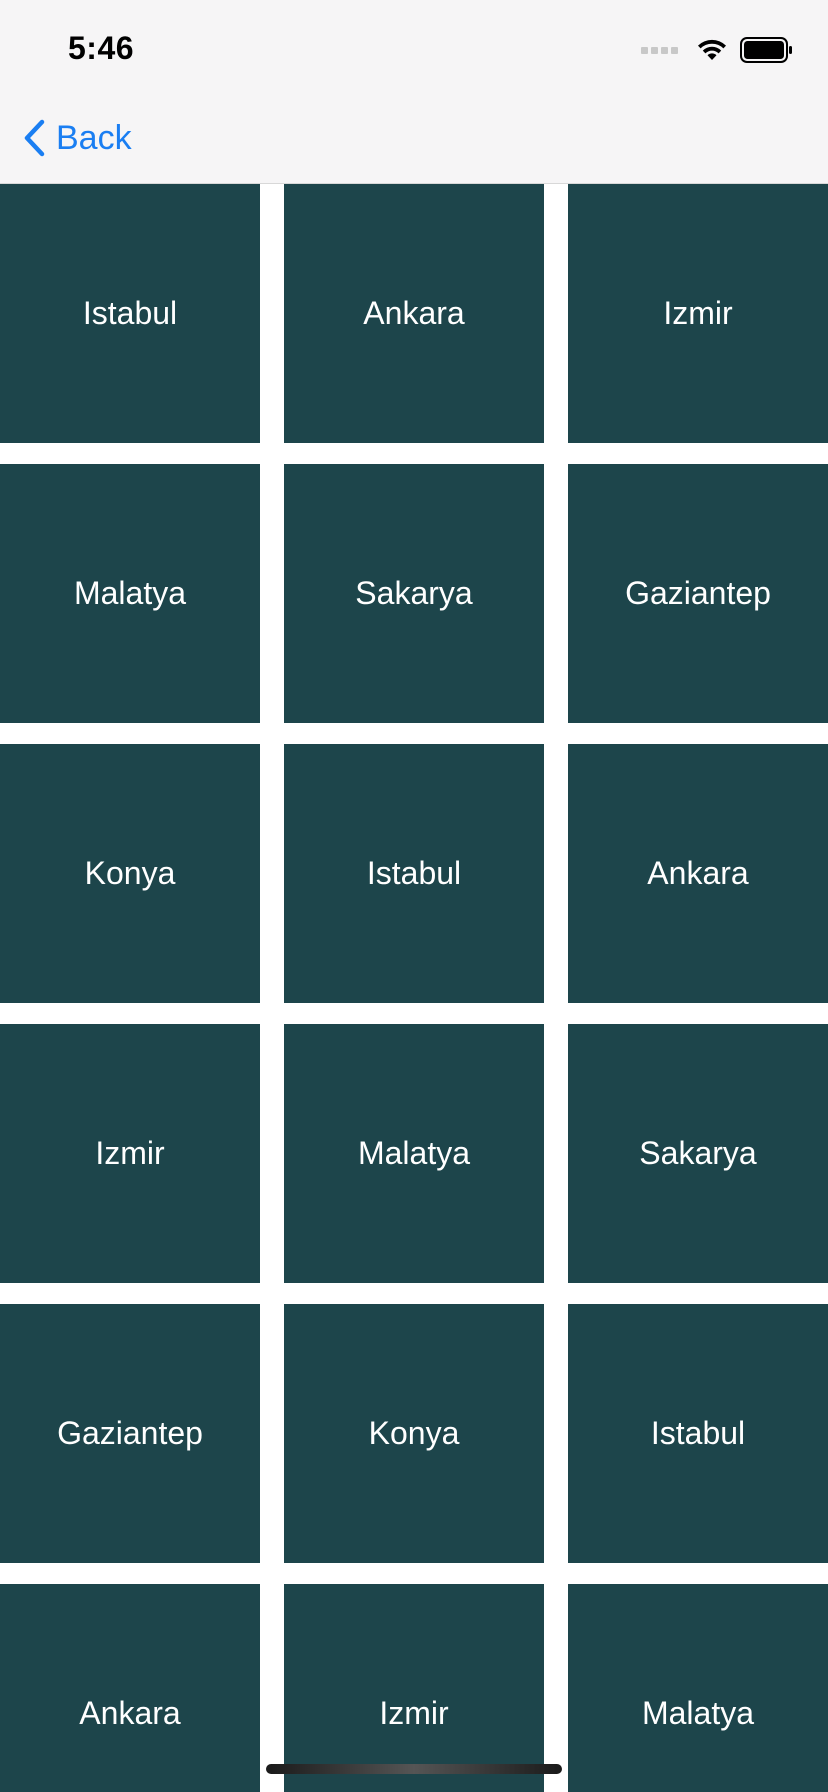 This screenshot has height=1792, width=828. Describe the element at coordinates (101, 48) in the screenshot. I see `status-time: 5:46` at that location.